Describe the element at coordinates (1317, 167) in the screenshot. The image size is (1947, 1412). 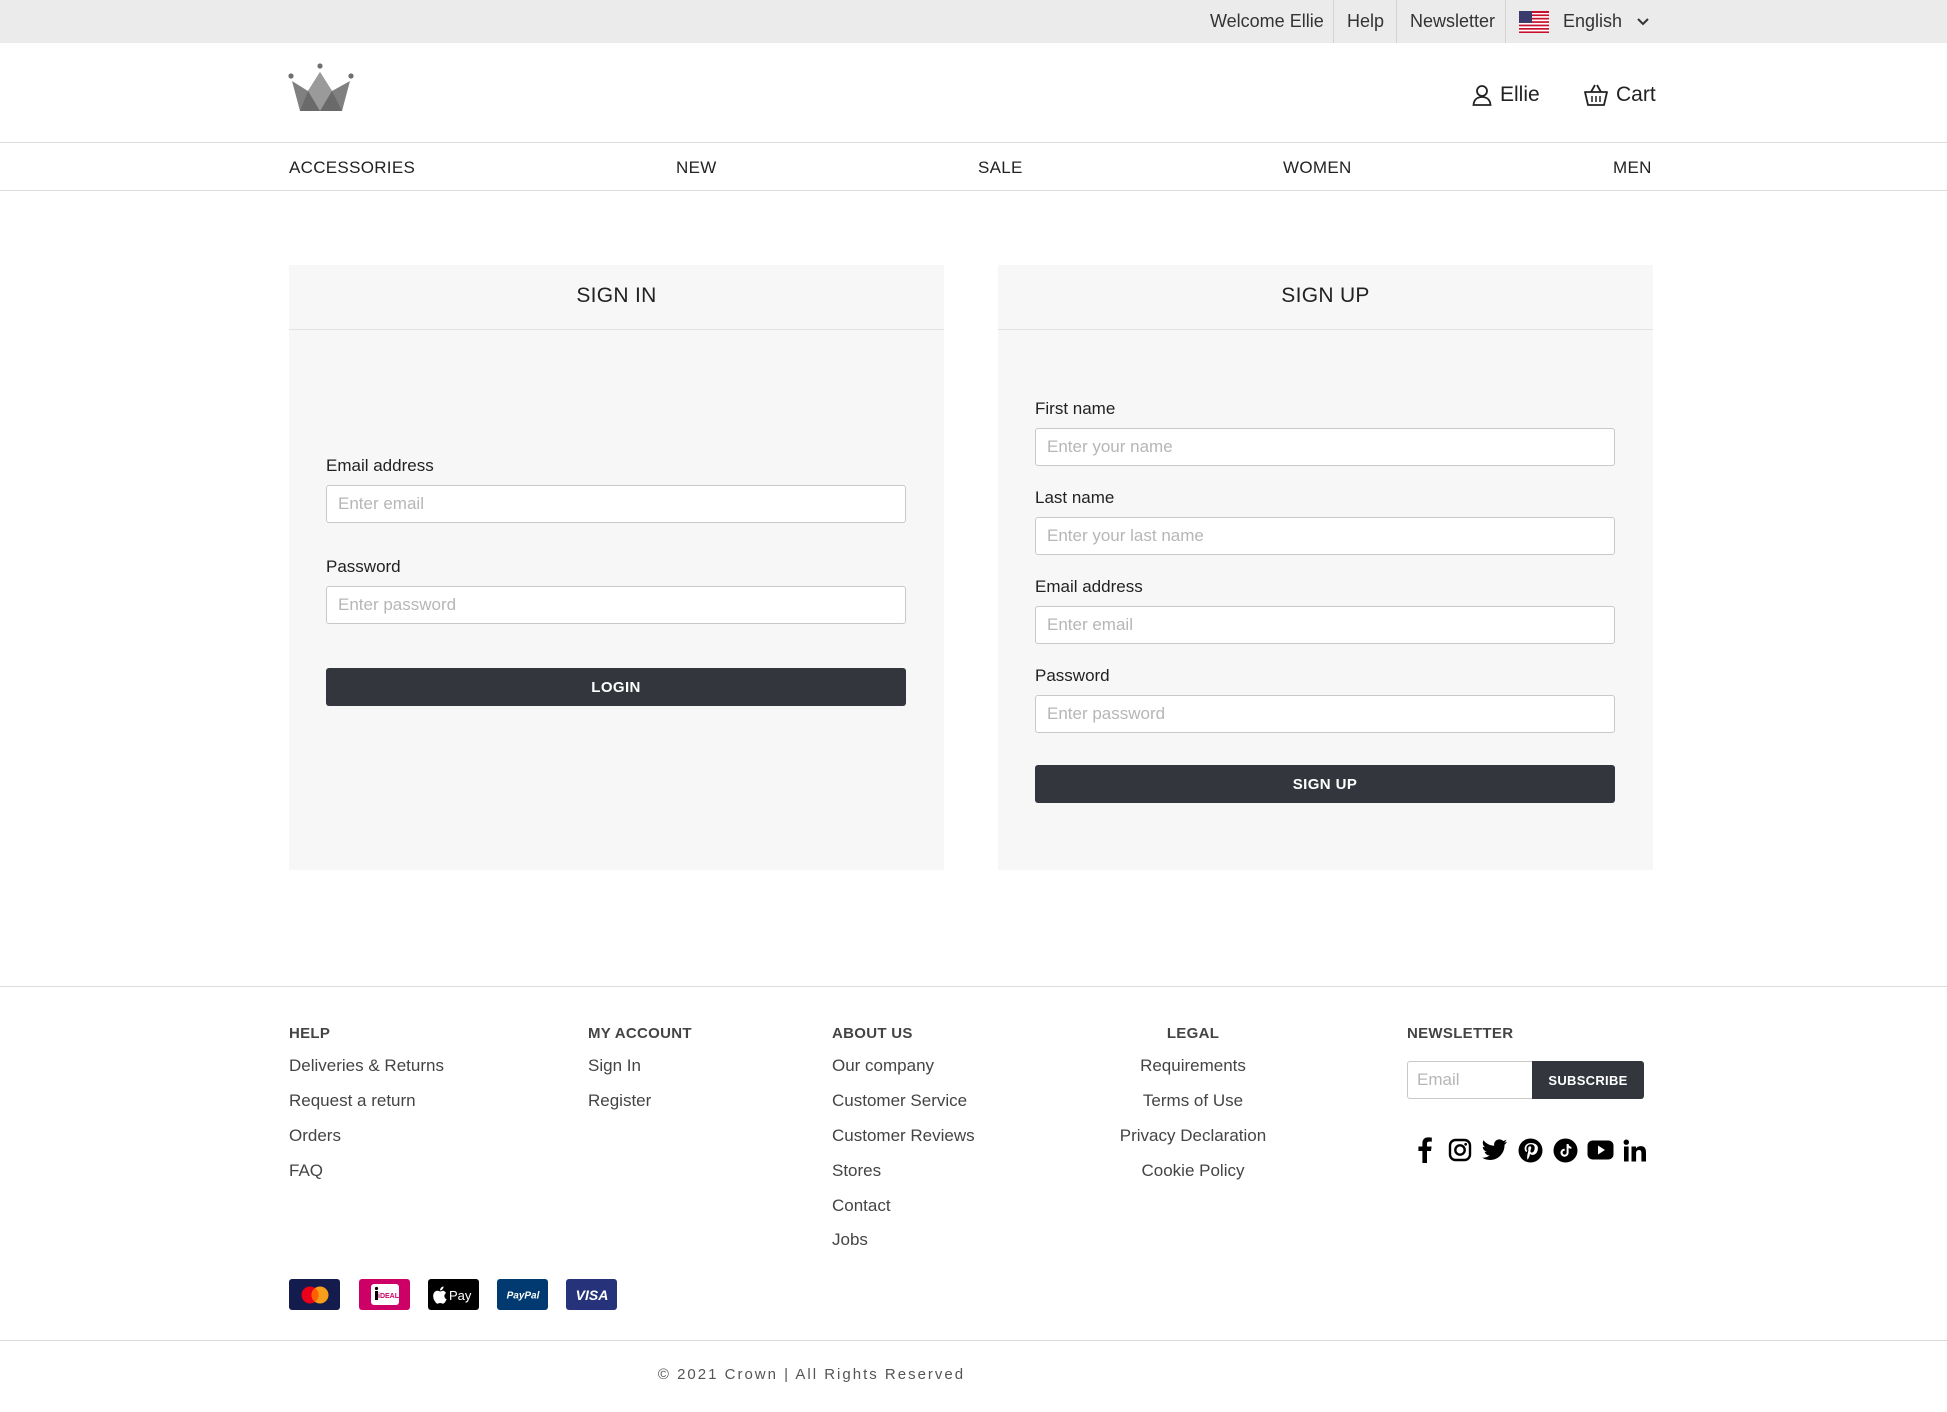
I see `nav-item-women: WOMEN` at that location.